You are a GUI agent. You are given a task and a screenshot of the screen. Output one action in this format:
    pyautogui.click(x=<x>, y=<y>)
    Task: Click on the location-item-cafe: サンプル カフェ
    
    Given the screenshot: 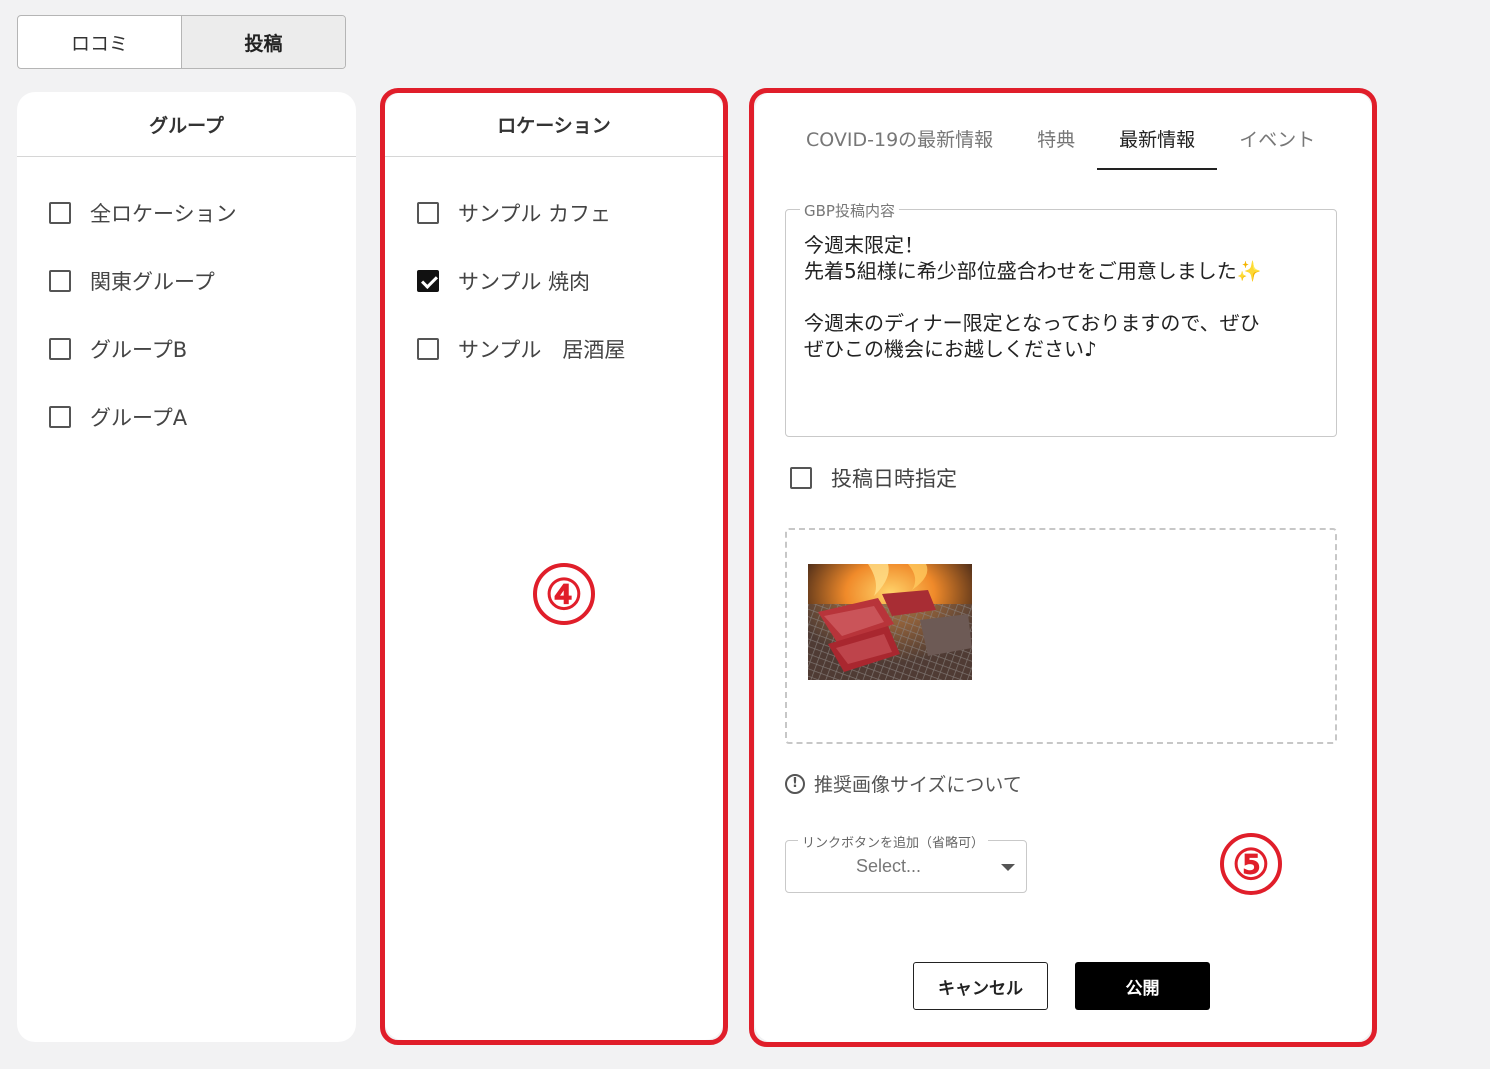 What is the action you would take?
    pyautogui.click(x=570, y=213)
    